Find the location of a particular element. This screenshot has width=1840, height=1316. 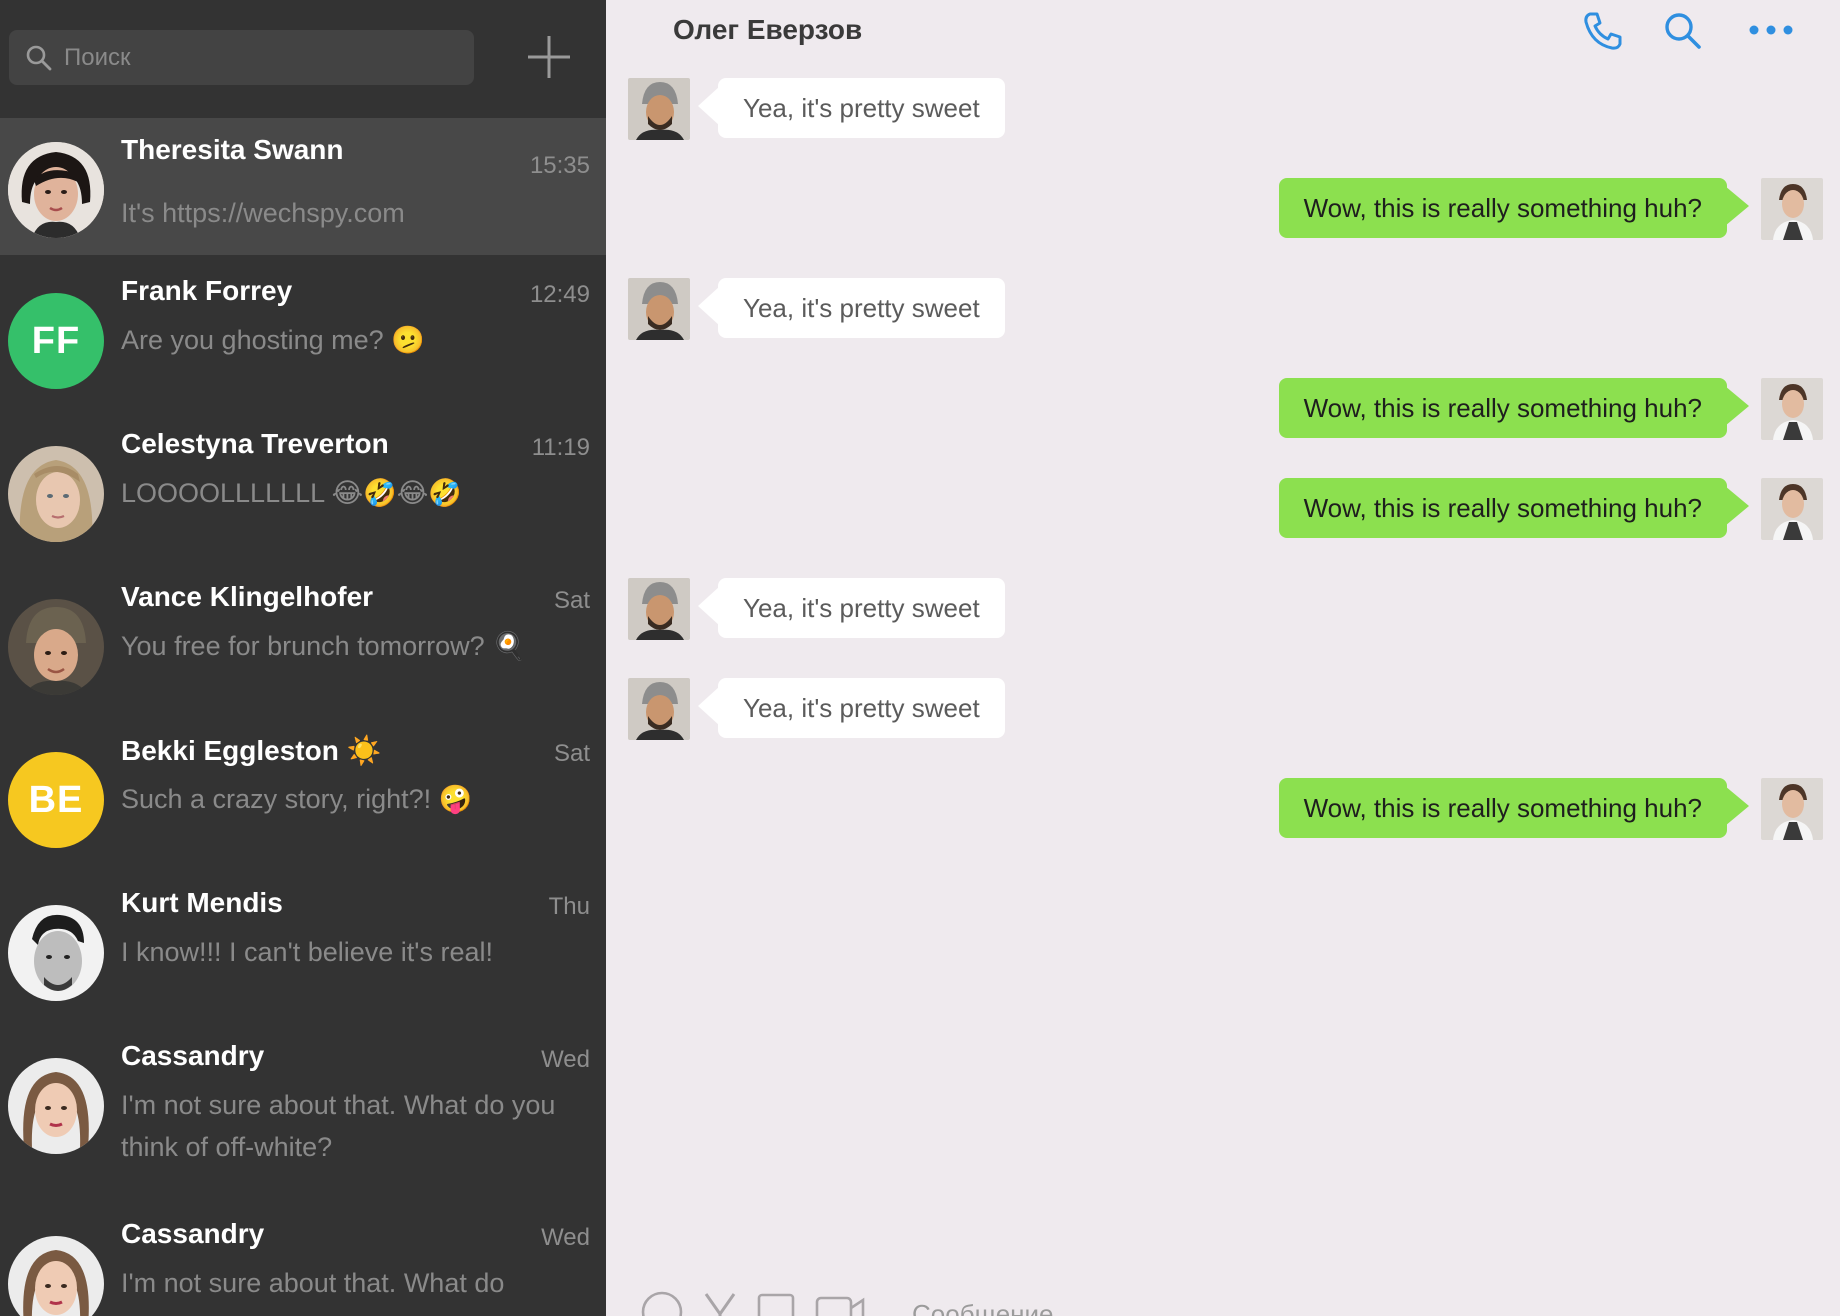

message-composer is located at coordinates (1223, 1303).